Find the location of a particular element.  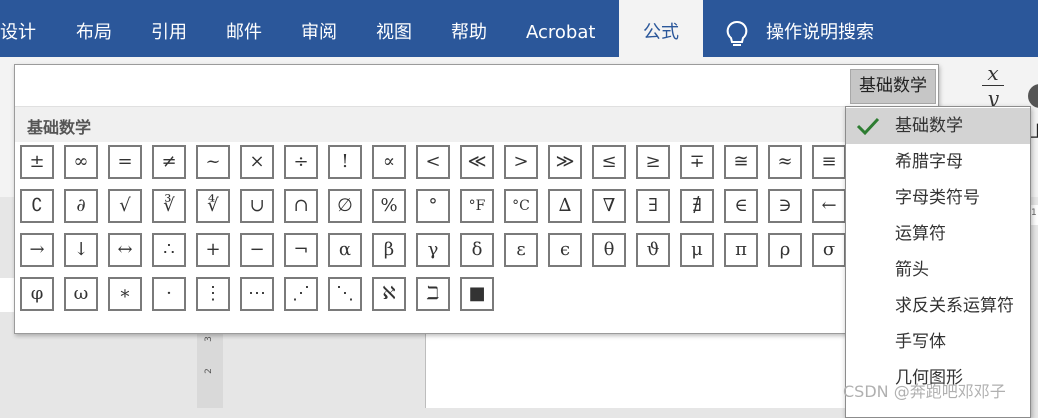

symbol-button: ∁ is located at coordinates (37, 206).